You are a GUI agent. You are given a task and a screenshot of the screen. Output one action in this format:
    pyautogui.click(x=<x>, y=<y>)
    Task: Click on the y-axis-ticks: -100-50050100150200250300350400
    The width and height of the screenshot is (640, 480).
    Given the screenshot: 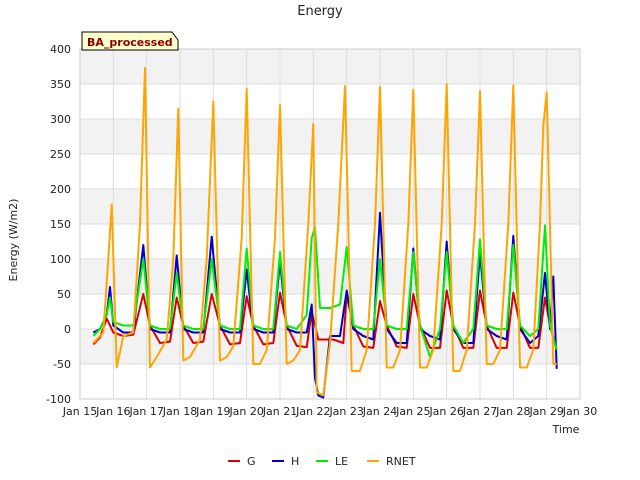 What is the action you would take?
    pyautogui.click(x=58, y=224)
    